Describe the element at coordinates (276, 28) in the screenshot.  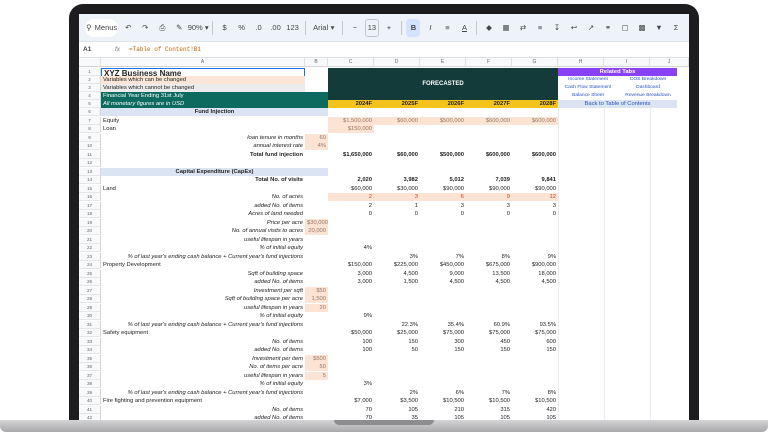
I see `increase-decimal-button: .00` at that location.